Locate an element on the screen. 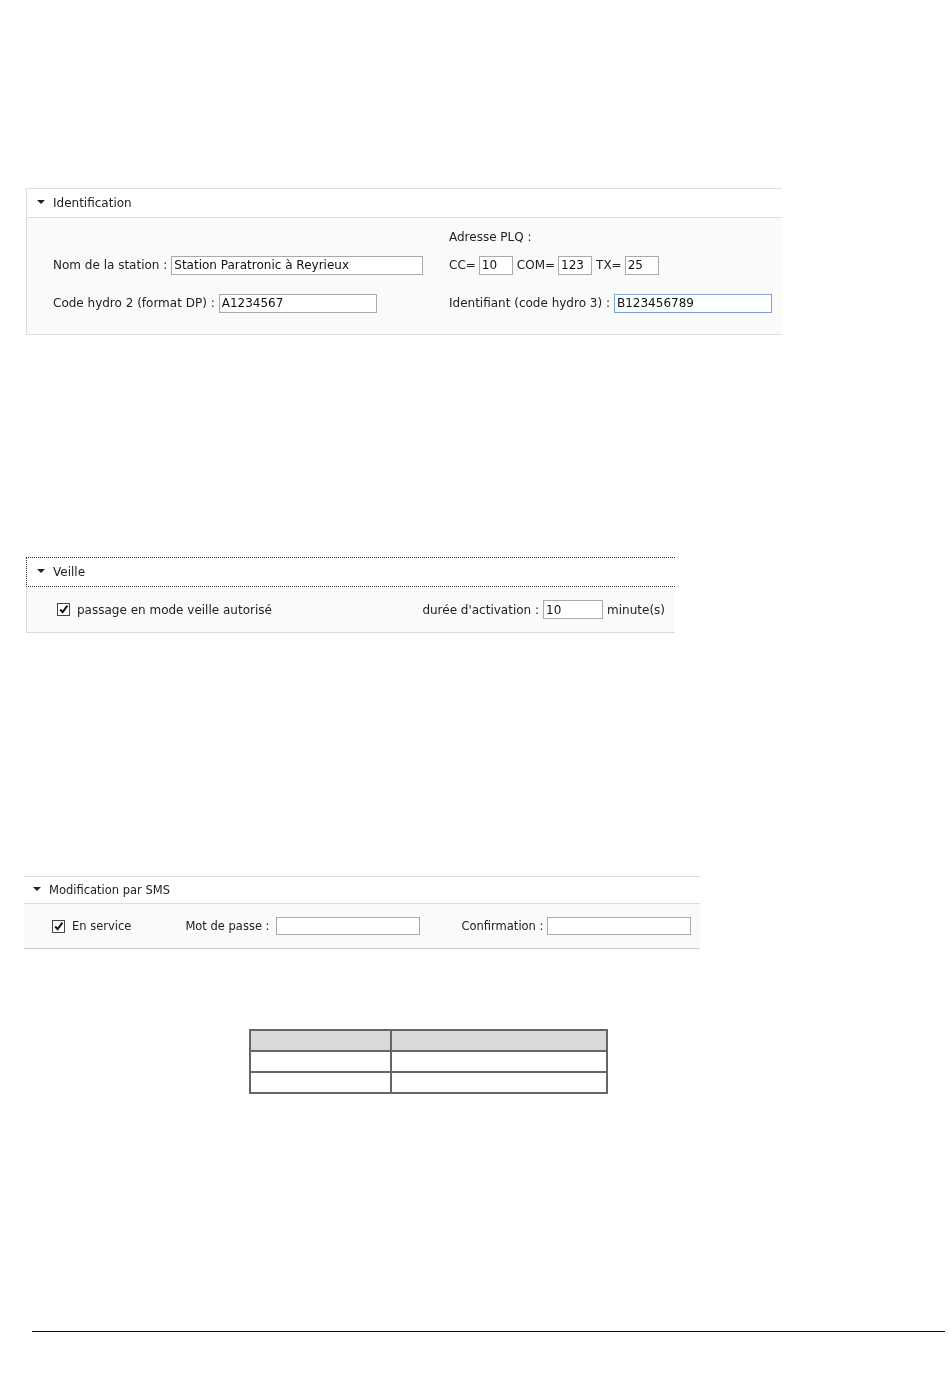 This screenshot has width=950, height=1387. input-field: Station Paratronic à Reyrieux is located at coordinates (297, 265).